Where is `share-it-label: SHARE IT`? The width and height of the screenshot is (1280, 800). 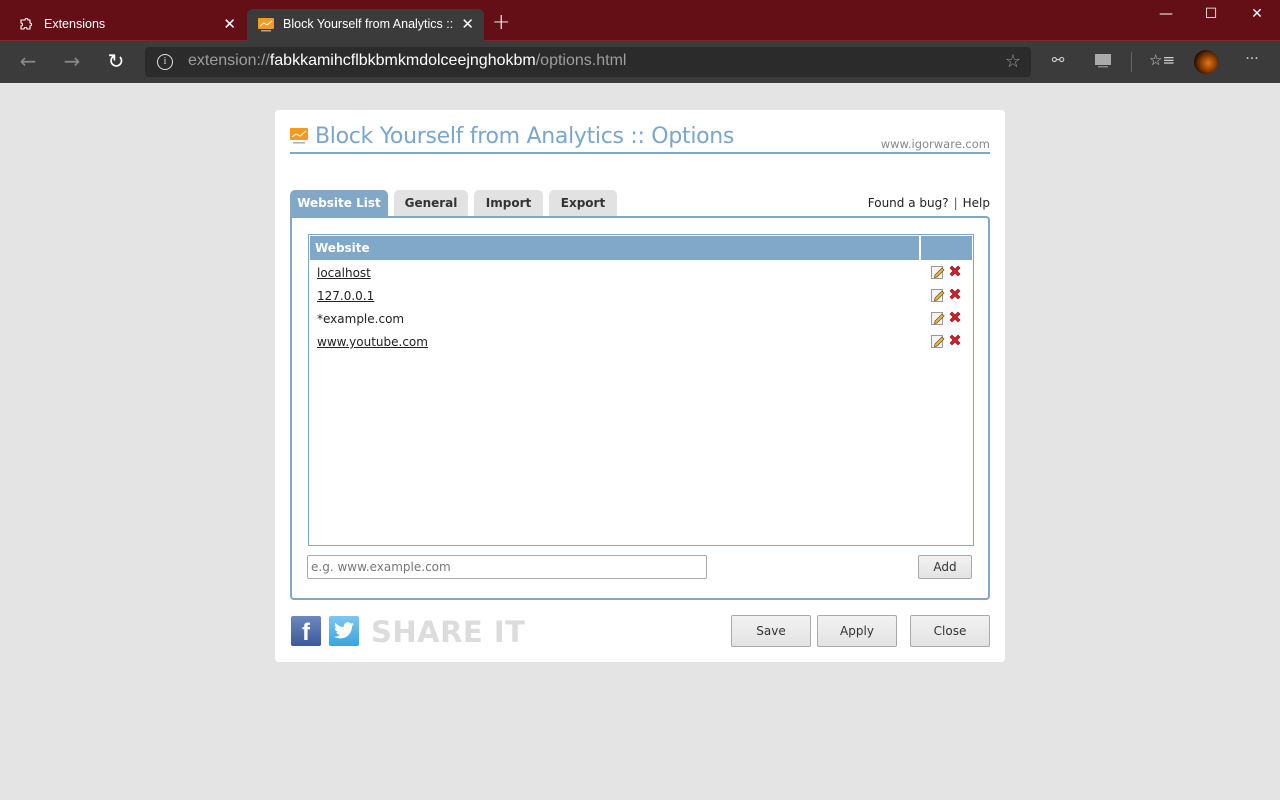
share-it-label: SHARE IT is located at coordinates (448, 632).